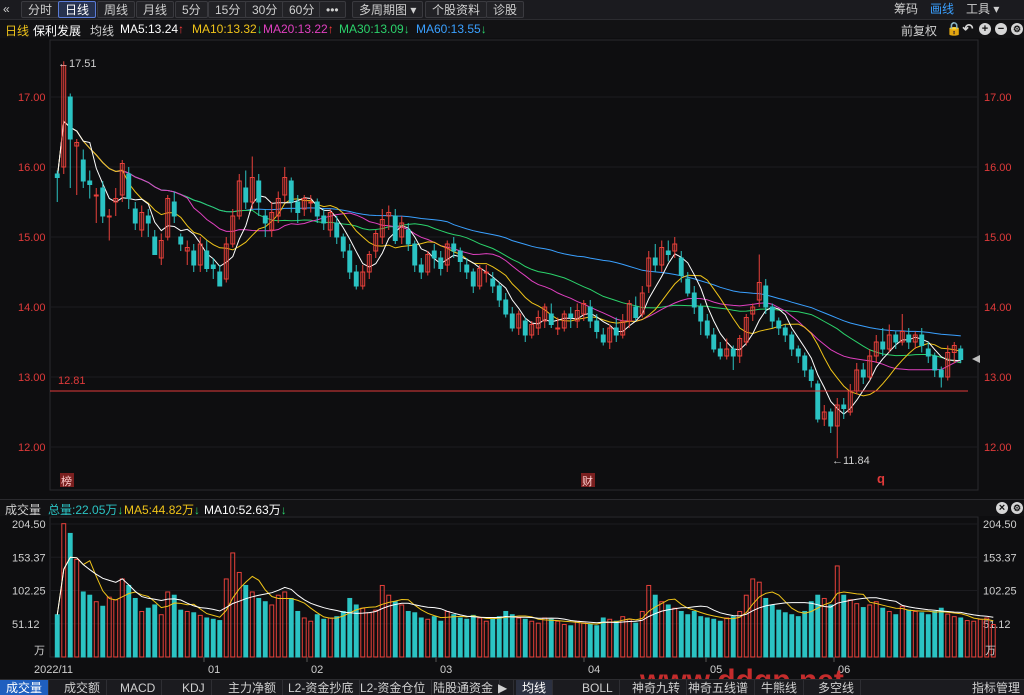 This screenshot has height=695, width=1024. What do you see at coordinates (598, 687) in the screenshot?
I see `overlay-tab-1: BOLL` at bounding box center [598, 687].